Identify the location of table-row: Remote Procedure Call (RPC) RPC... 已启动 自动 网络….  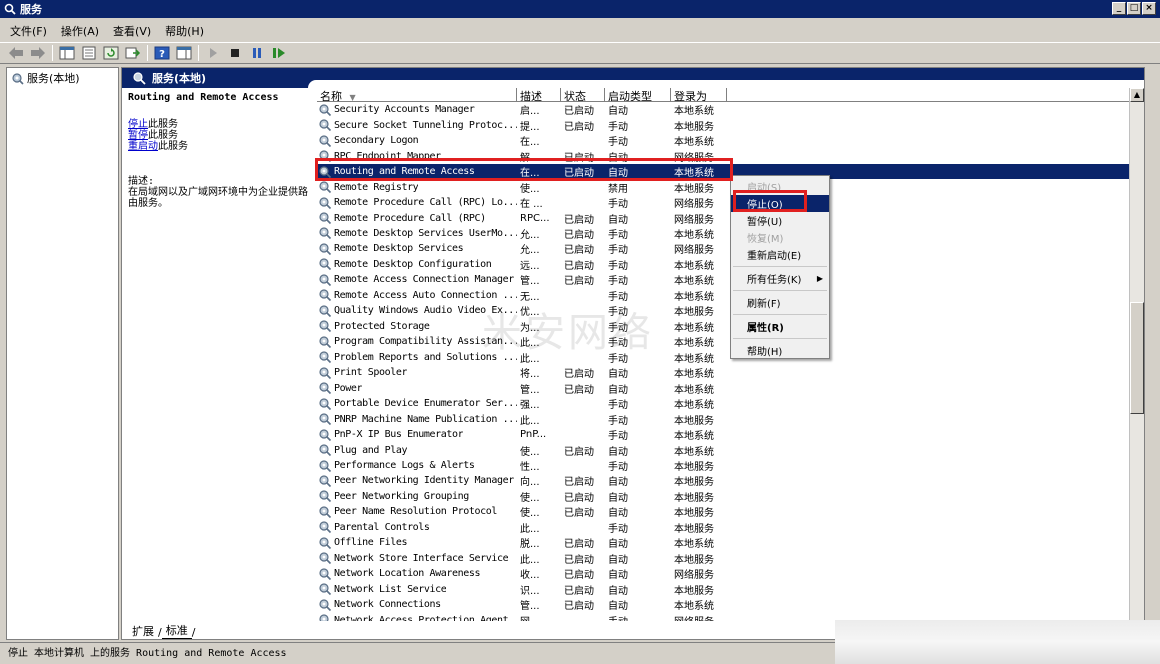
(725, 218).